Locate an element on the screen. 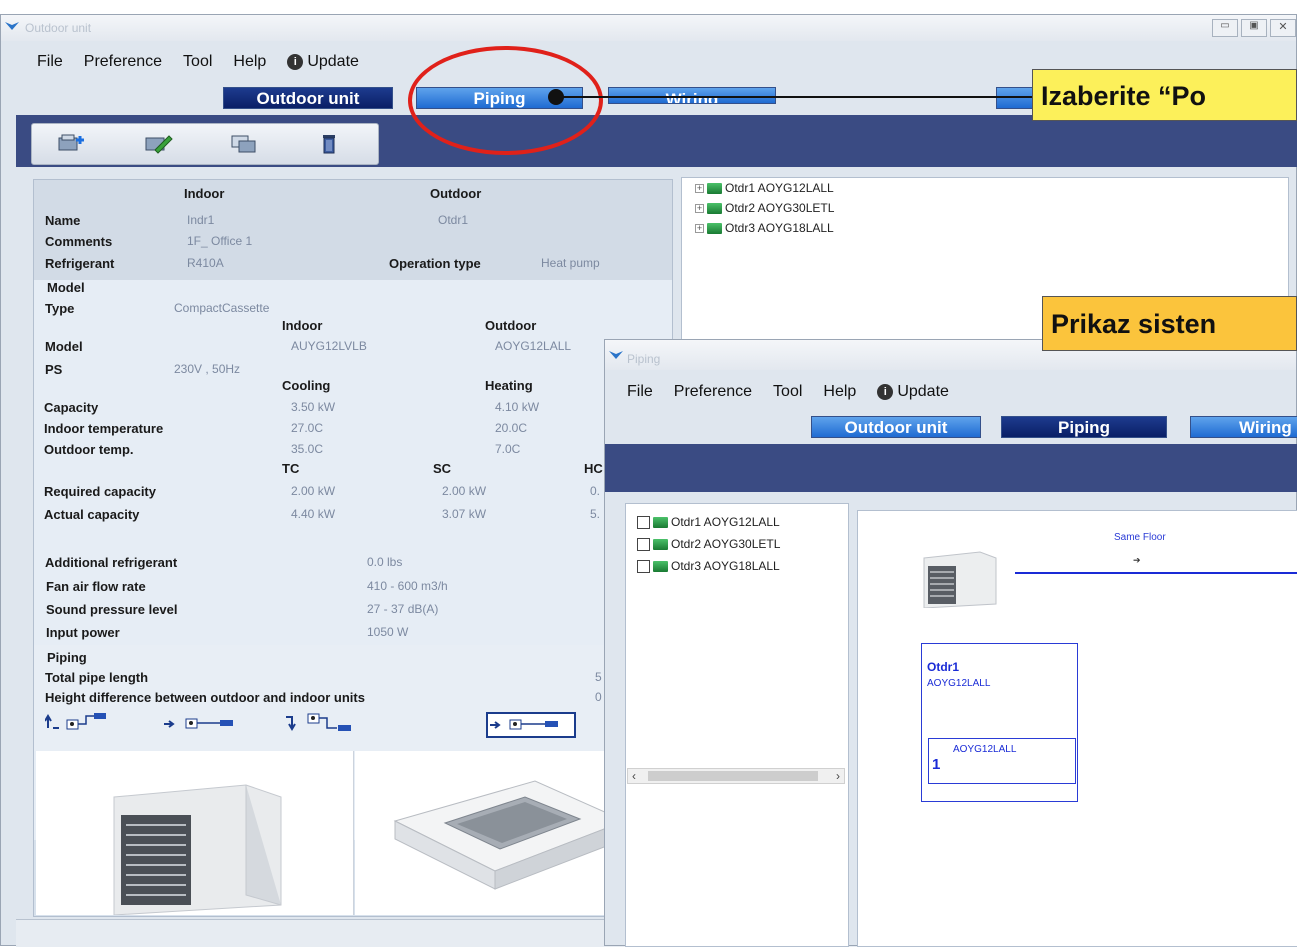 Image resolution: width=1297 pixels, height=947 pixels. maximize-button: ▣ is located at coordinates (1254, 28).